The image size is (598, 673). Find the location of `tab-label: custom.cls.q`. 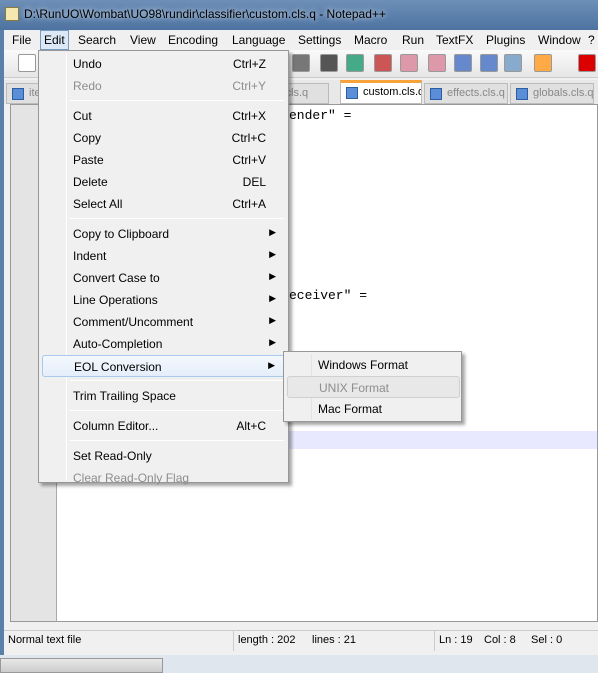

tab-label: custom.cls.q is located at coordinates (392, 92).